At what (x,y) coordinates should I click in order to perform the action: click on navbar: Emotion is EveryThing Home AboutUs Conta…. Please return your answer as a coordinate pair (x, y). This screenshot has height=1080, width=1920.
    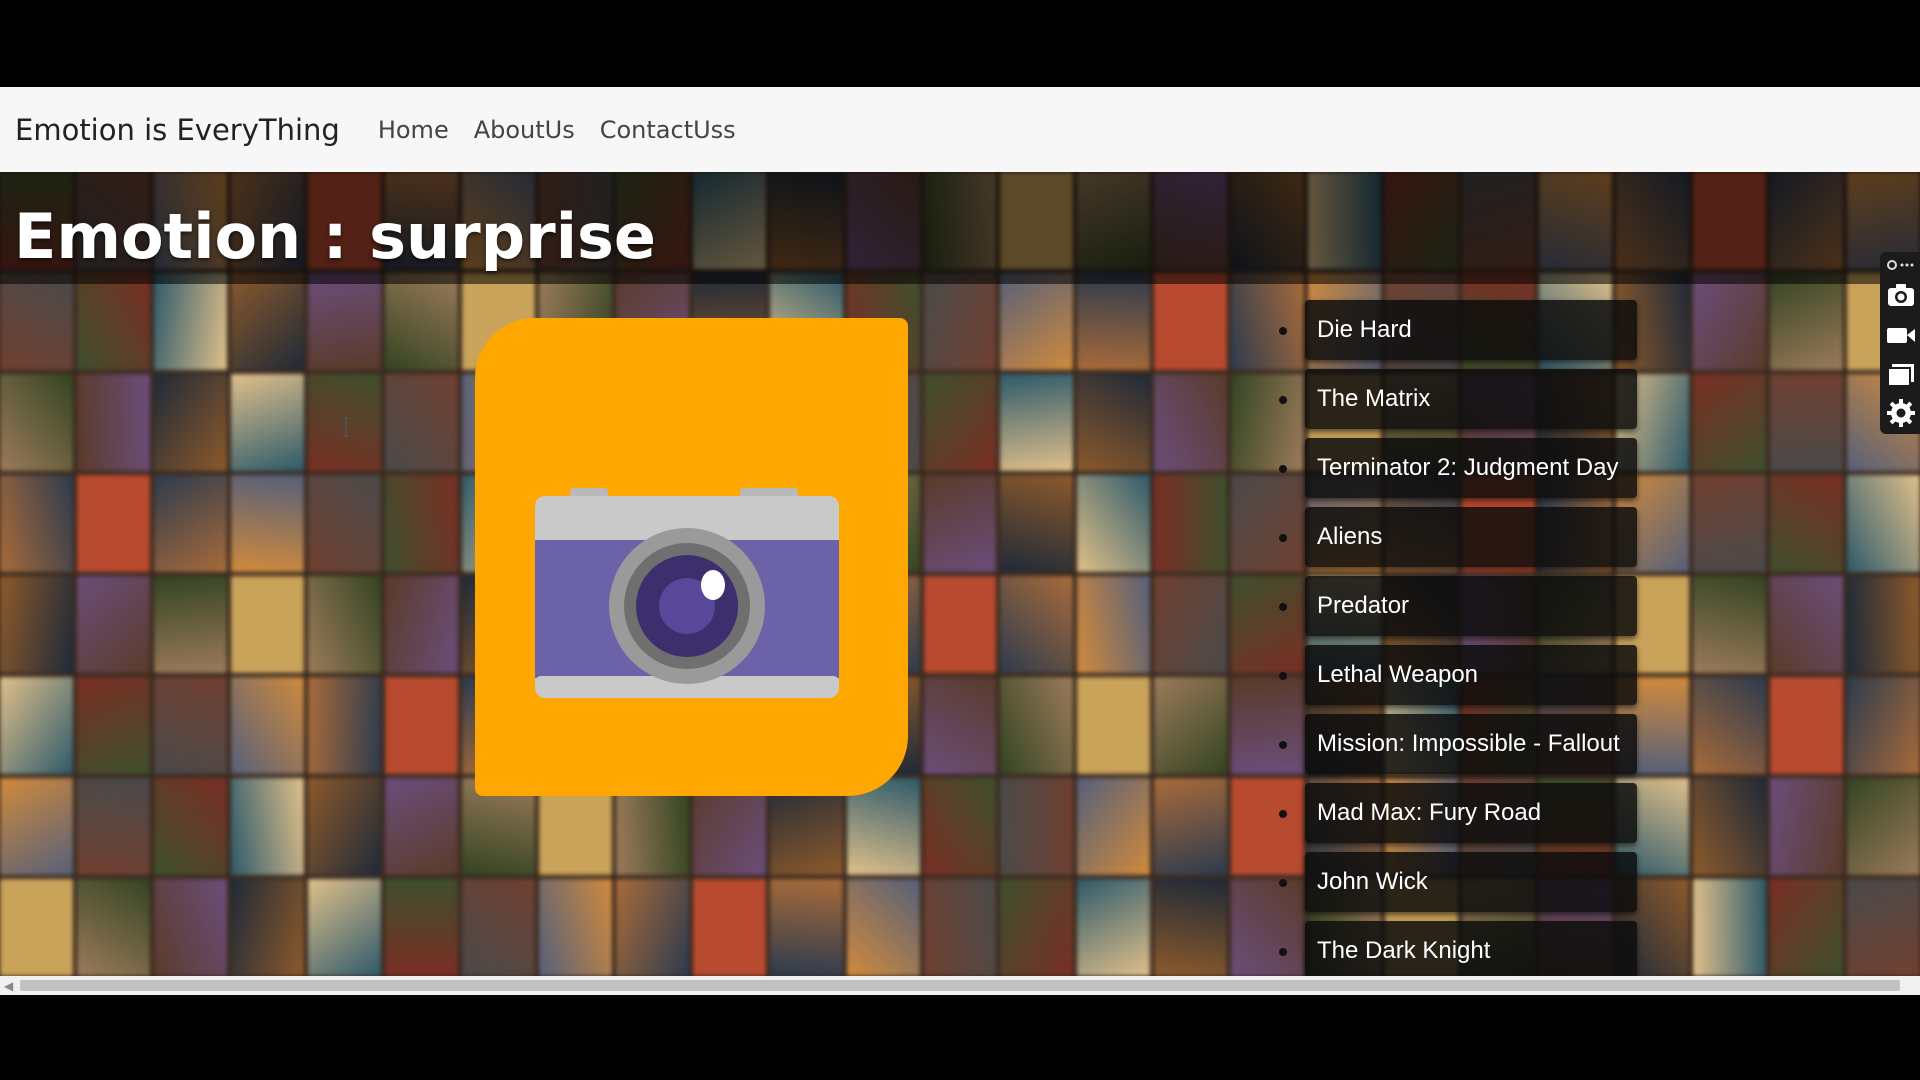
    Looking at the image, I should click on (960, 129).